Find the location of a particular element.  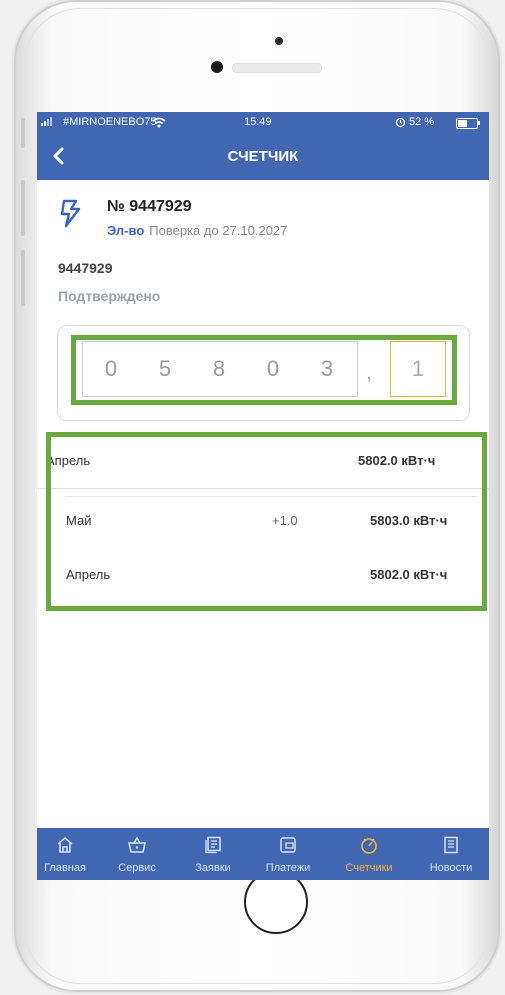

tab-payments: Платежи is located at coordinates (288, 854).